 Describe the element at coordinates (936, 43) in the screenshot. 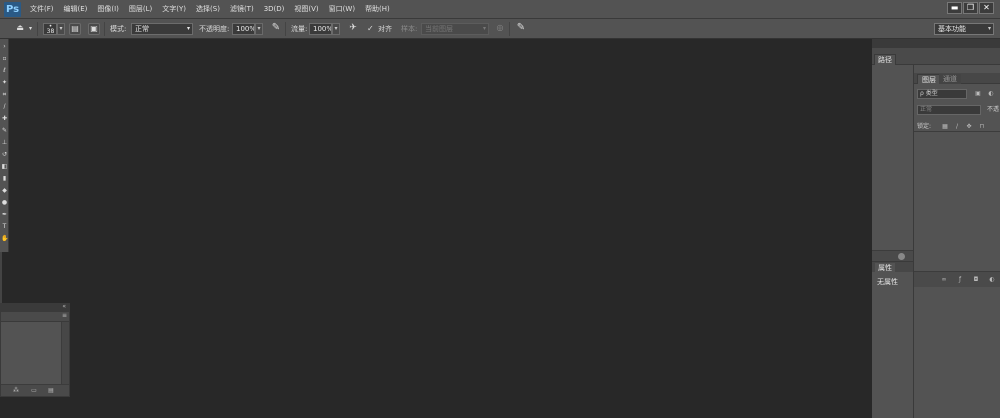

I see `dock-header` at that location.